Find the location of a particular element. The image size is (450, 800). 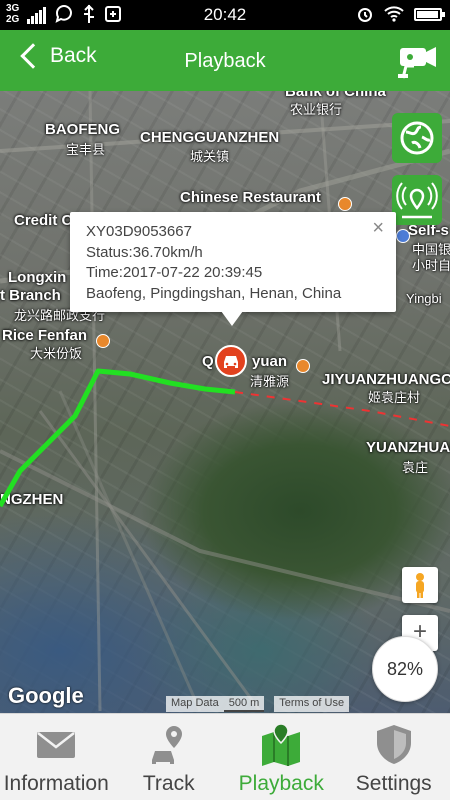

vehicle-marker is located at coordinates (231, 361).